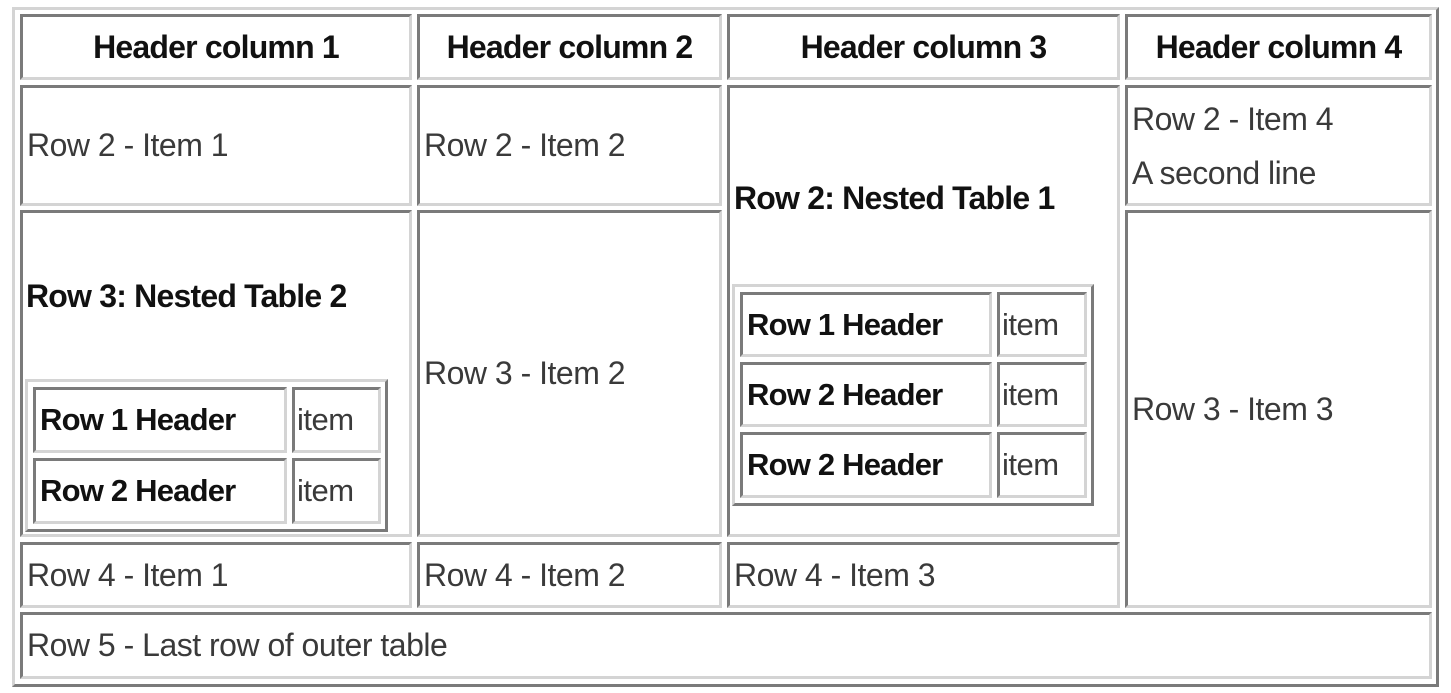 This screenshot has height=693, width=1451. I want to click on nested-table-2-row-header: Row 2 Header, so click(160, 491).